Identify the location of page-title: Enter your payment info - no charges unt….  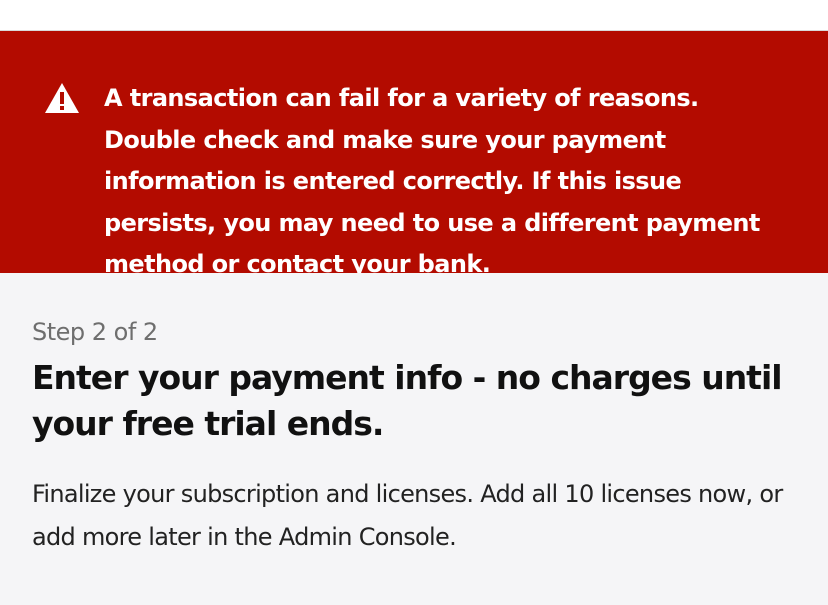
(407, 400).